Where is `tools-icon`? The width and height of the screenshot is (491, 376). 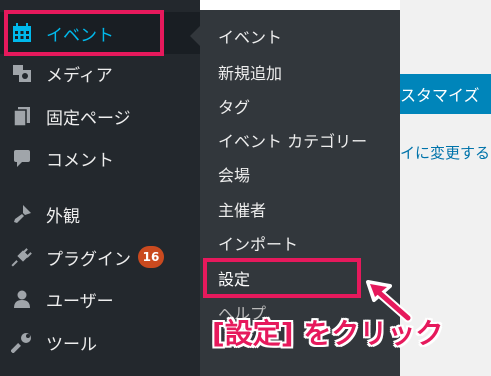
tools-icon is located at coordinates (22, 342).